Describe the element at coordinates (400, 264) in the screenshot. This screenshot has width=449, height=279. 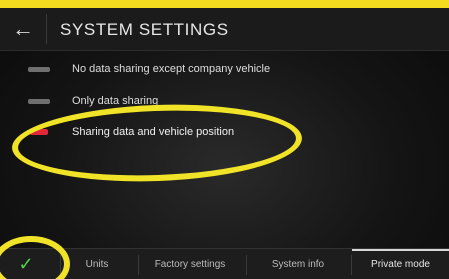
I see `tab-private-mode: Private mode` at that location.